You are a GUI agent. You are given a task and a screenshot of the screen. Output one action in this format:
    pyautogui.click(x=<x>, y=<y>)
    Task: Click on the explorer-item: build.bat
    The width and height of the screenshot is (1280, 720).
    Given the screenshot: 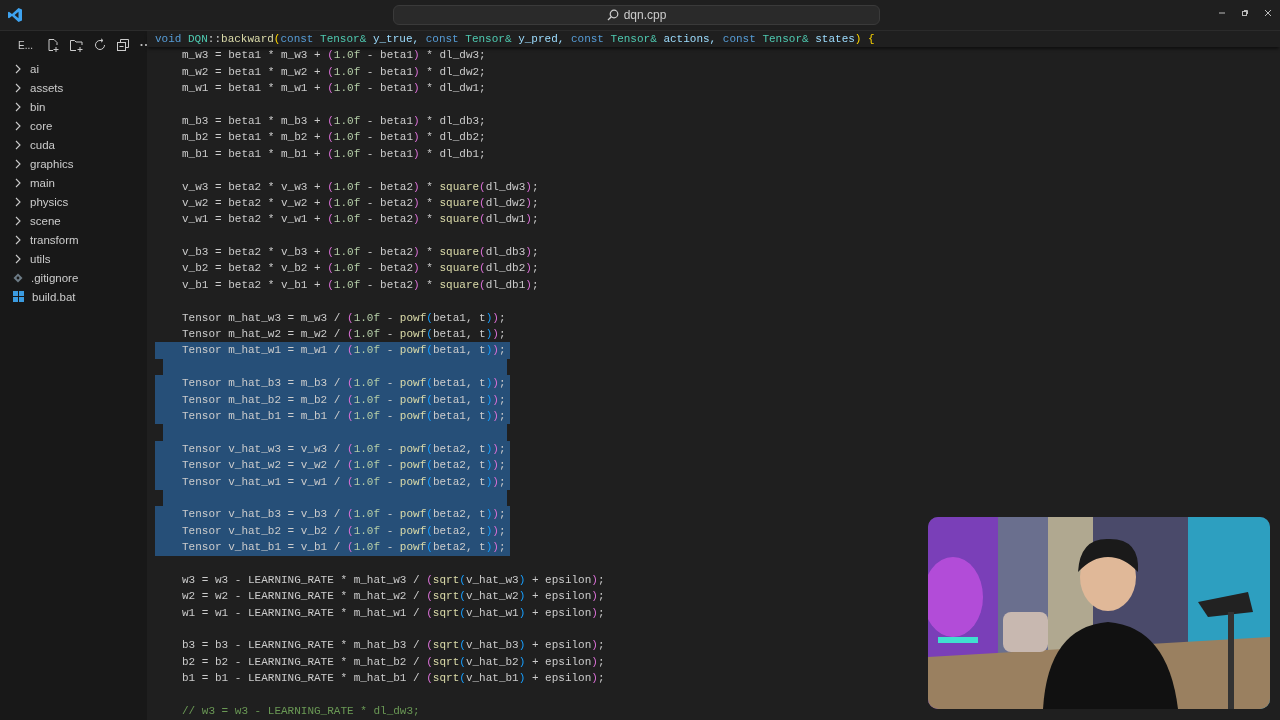 What is the action you would take?
    pyautogui.click(x=73, y=296)
    